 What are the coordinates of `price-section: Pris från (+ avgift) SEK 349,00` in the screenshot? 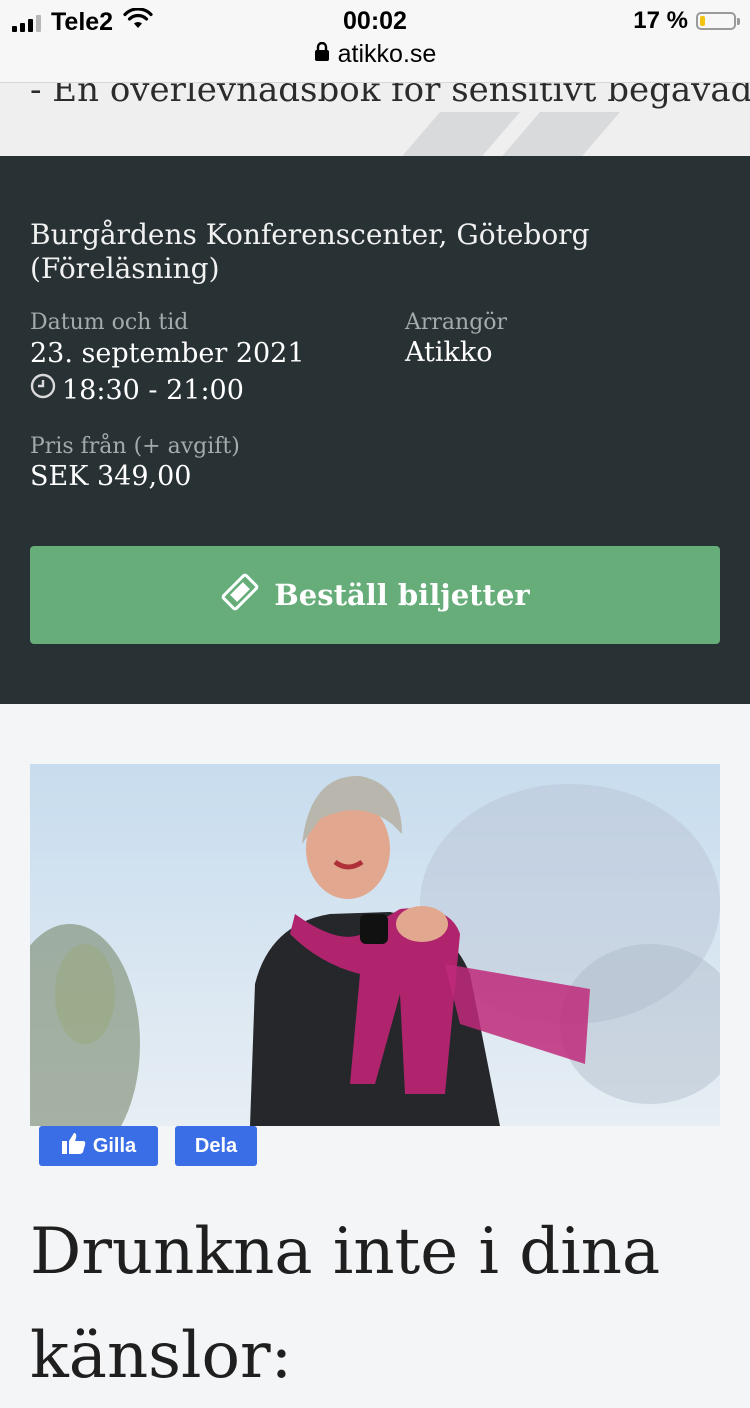 It's located at (135, 463).